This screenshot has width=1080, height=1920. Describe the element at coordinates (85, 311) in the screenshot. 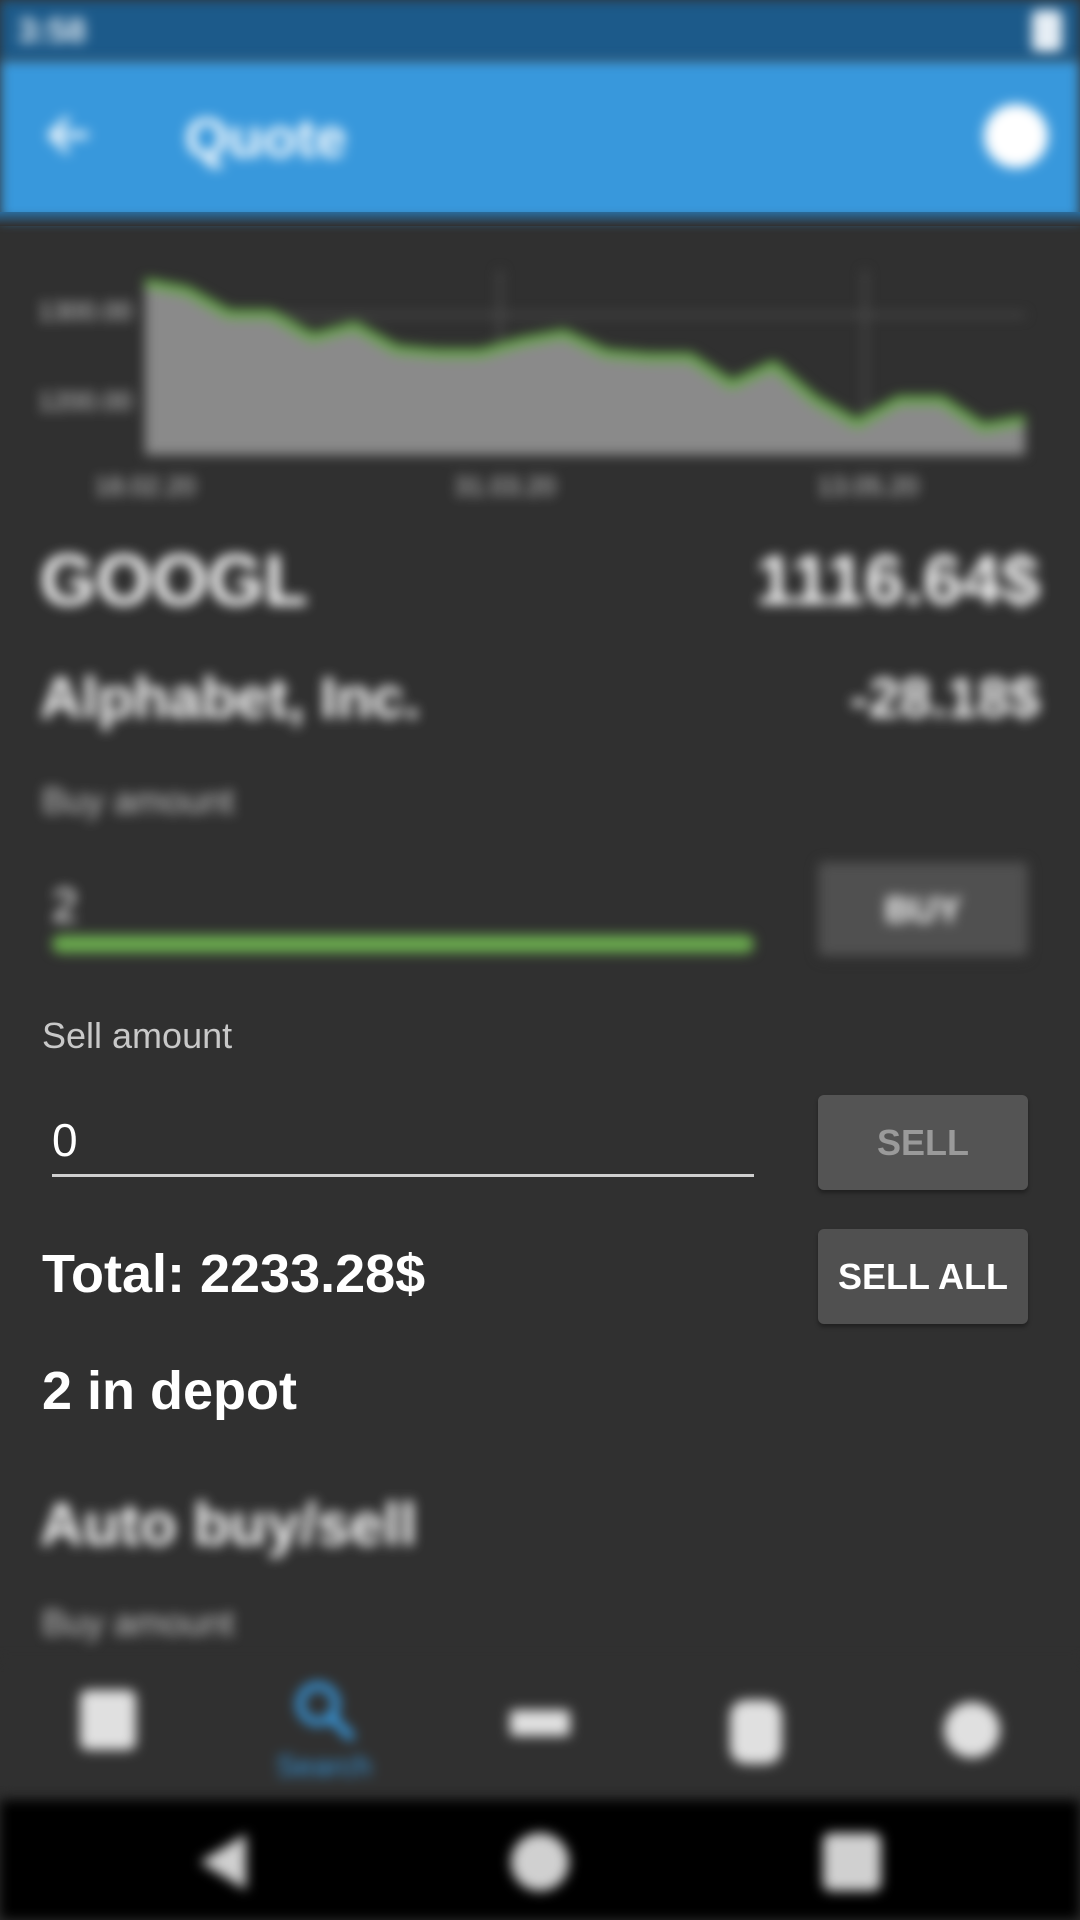

I see `chart-y-tick-label: 1300.00` at that location.